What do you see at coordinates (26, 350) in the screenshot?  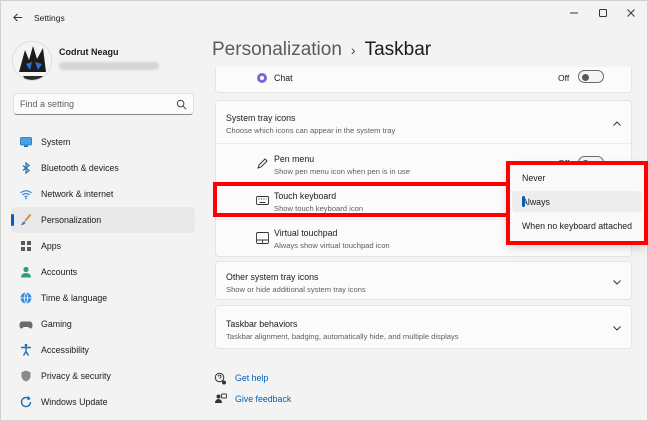 I see `accessibility-icon` at bounding box center [26, 350].